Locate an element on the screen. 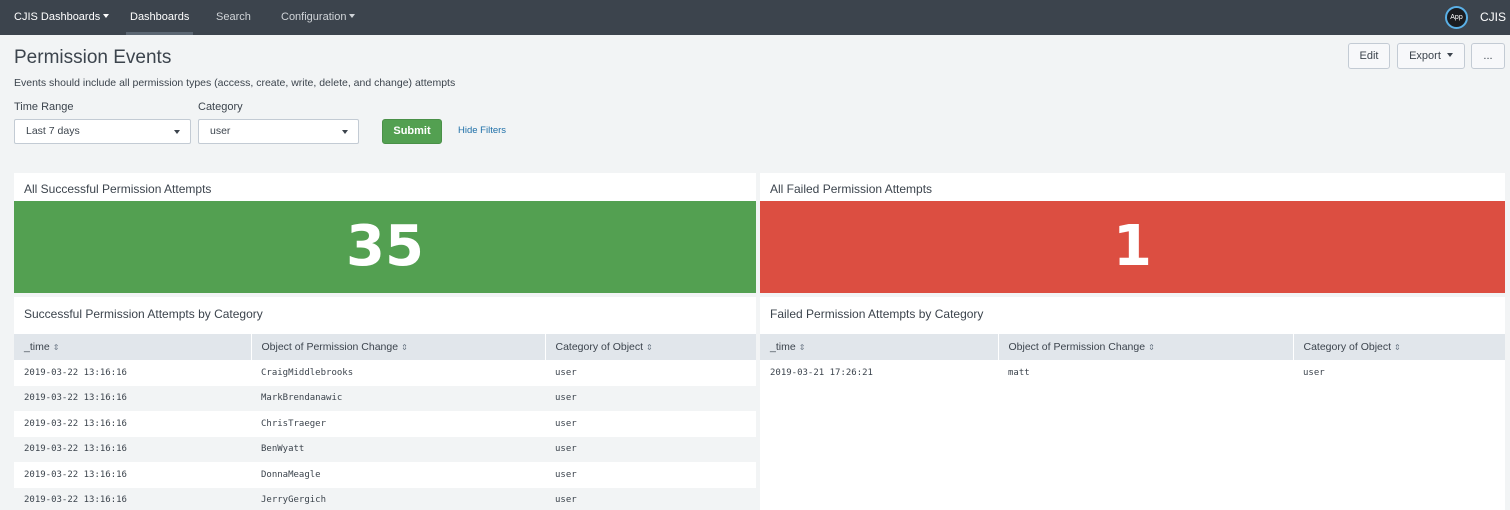 The image size is (1510, 510). category-value: user is located at coordinates (220, 131).